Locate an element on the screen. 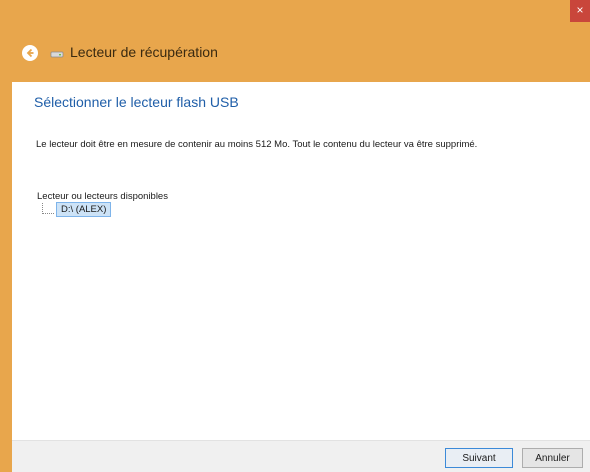  close-button: × is located at coordinates (580, 11).